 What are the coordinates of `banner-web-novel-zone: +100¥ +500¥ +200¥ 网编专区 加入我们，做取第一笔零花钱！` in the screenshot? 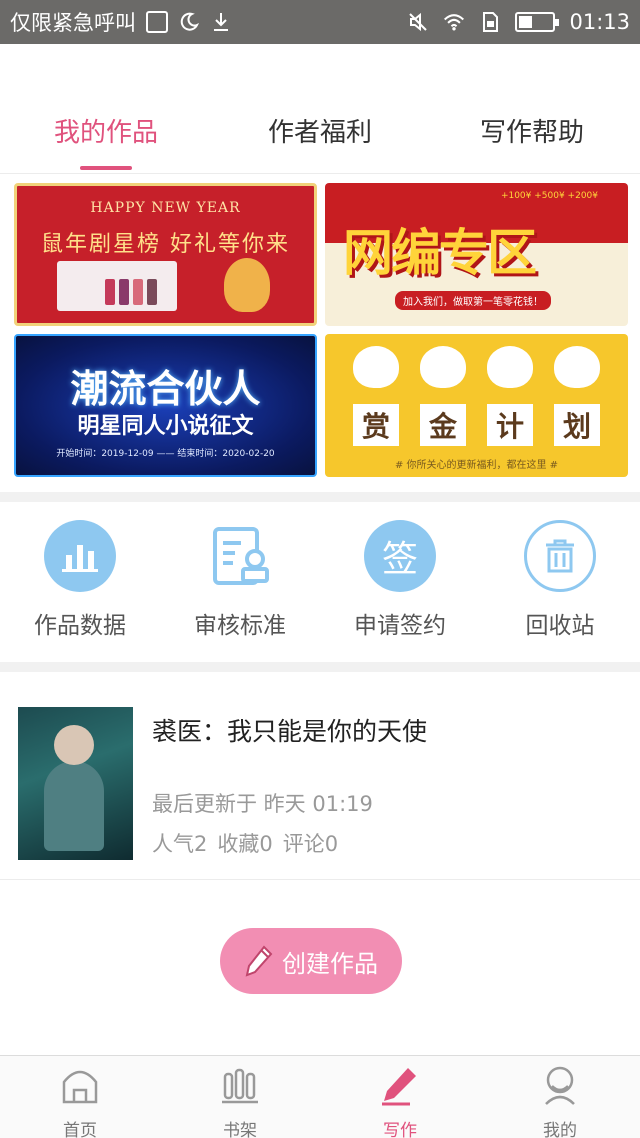 It's located at (476, 254).